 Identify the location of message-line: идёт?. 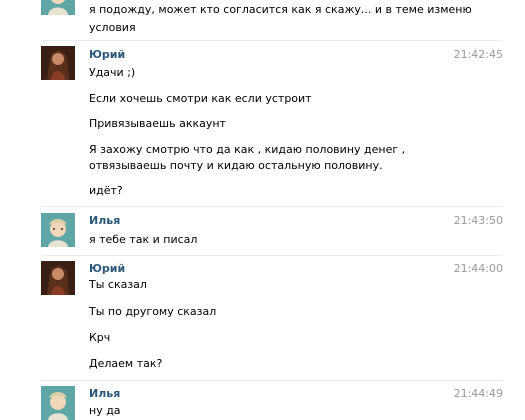
(106, 190).